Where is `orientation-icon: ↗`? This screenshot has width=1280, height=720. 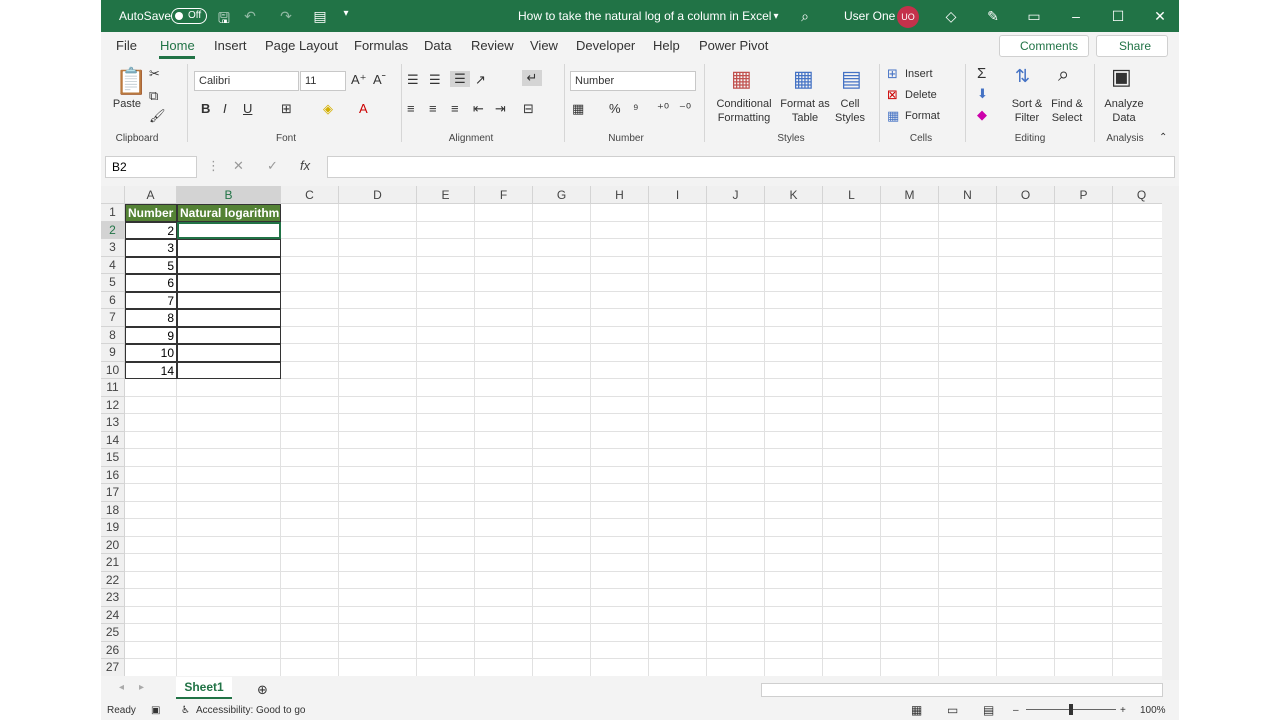
orientation-icon: ↗ is located at coordinates (480, 80).